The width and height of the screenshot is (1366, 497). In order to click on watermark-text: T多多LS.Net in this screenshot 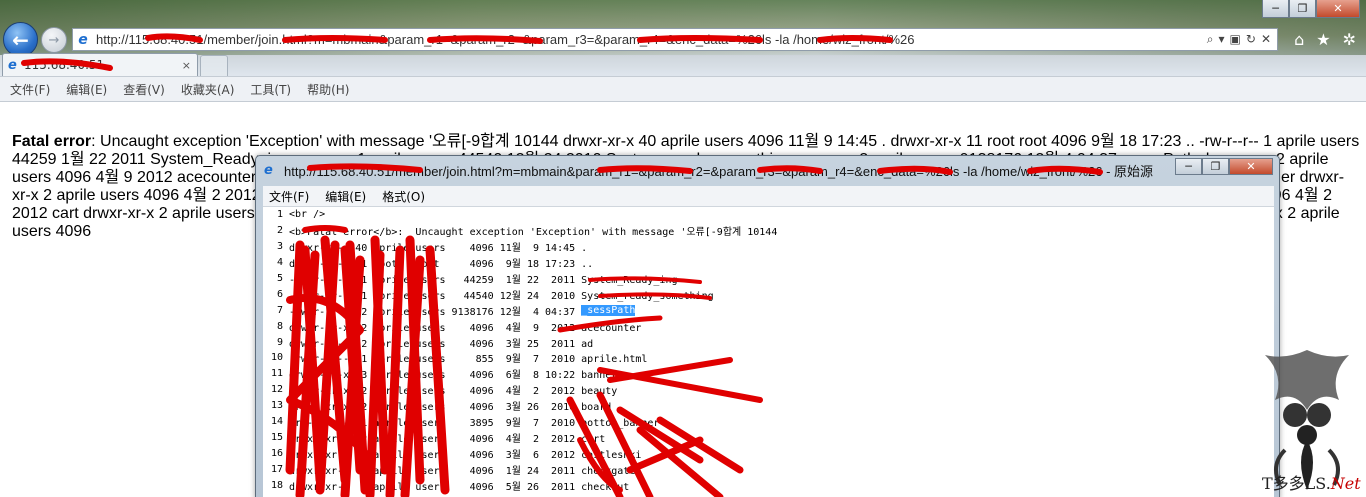, I will do `click(1311, 482)`.